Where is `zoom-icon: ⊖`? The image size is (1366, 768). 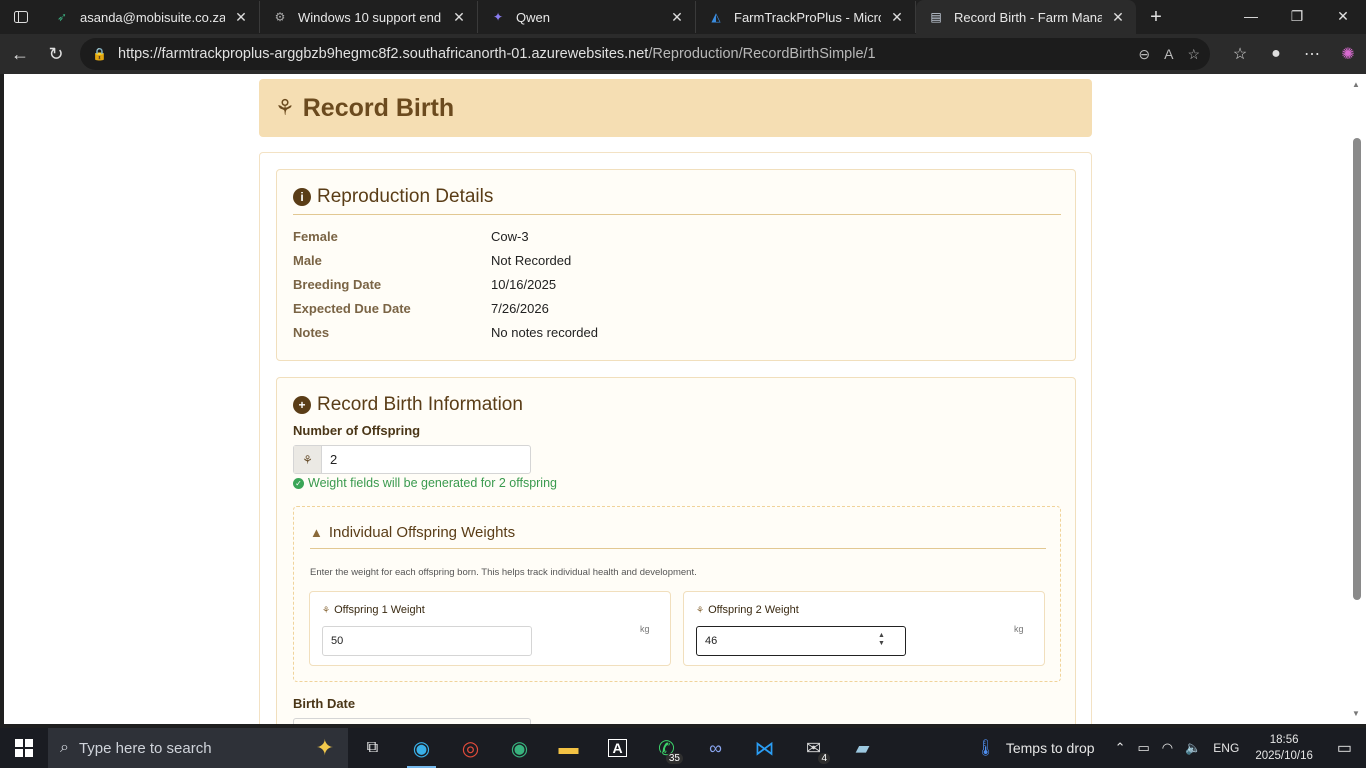 zoom-icon: ⊖ is located at coordinates (1144, 54).